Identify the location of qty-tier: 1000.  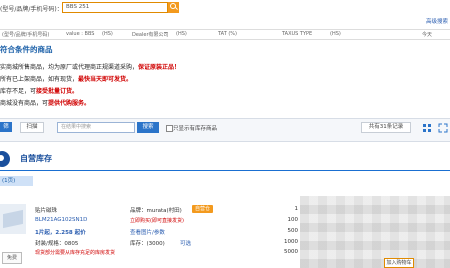
(291, 242).